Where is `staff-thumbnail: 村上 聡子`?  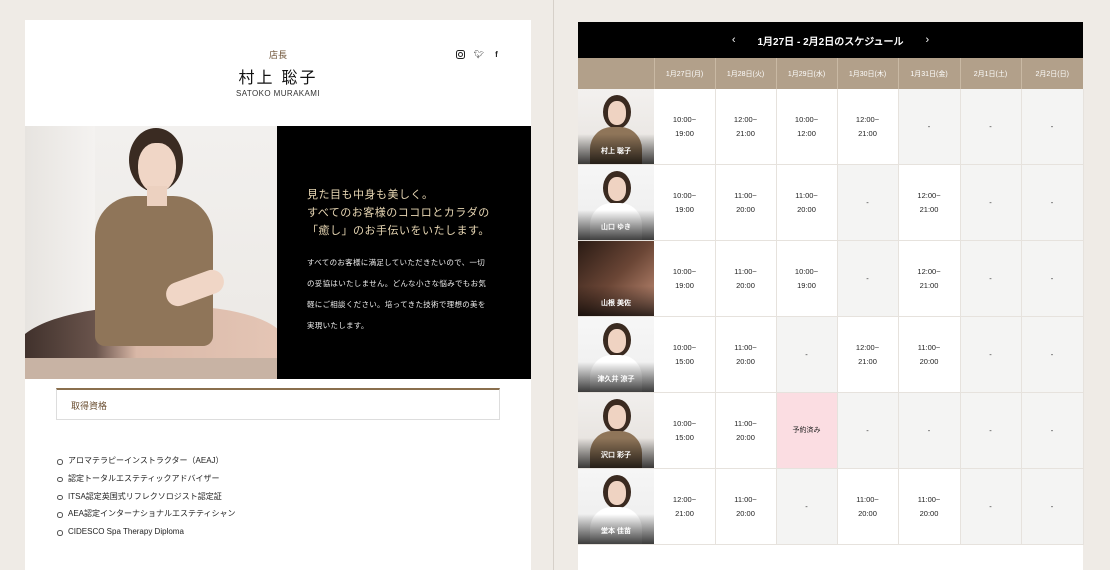 staff-thumbnail: 村上 聡子 is located at coordinates (616, 126).